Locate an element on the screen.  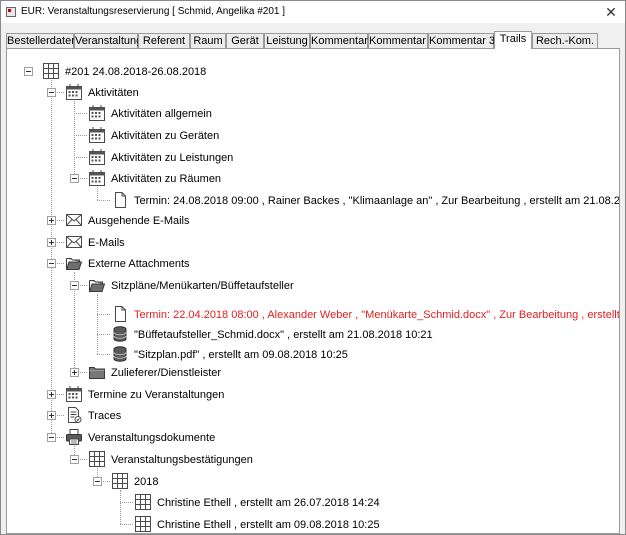
tab-leistung: Leistung is located at coordinates (287, 40).